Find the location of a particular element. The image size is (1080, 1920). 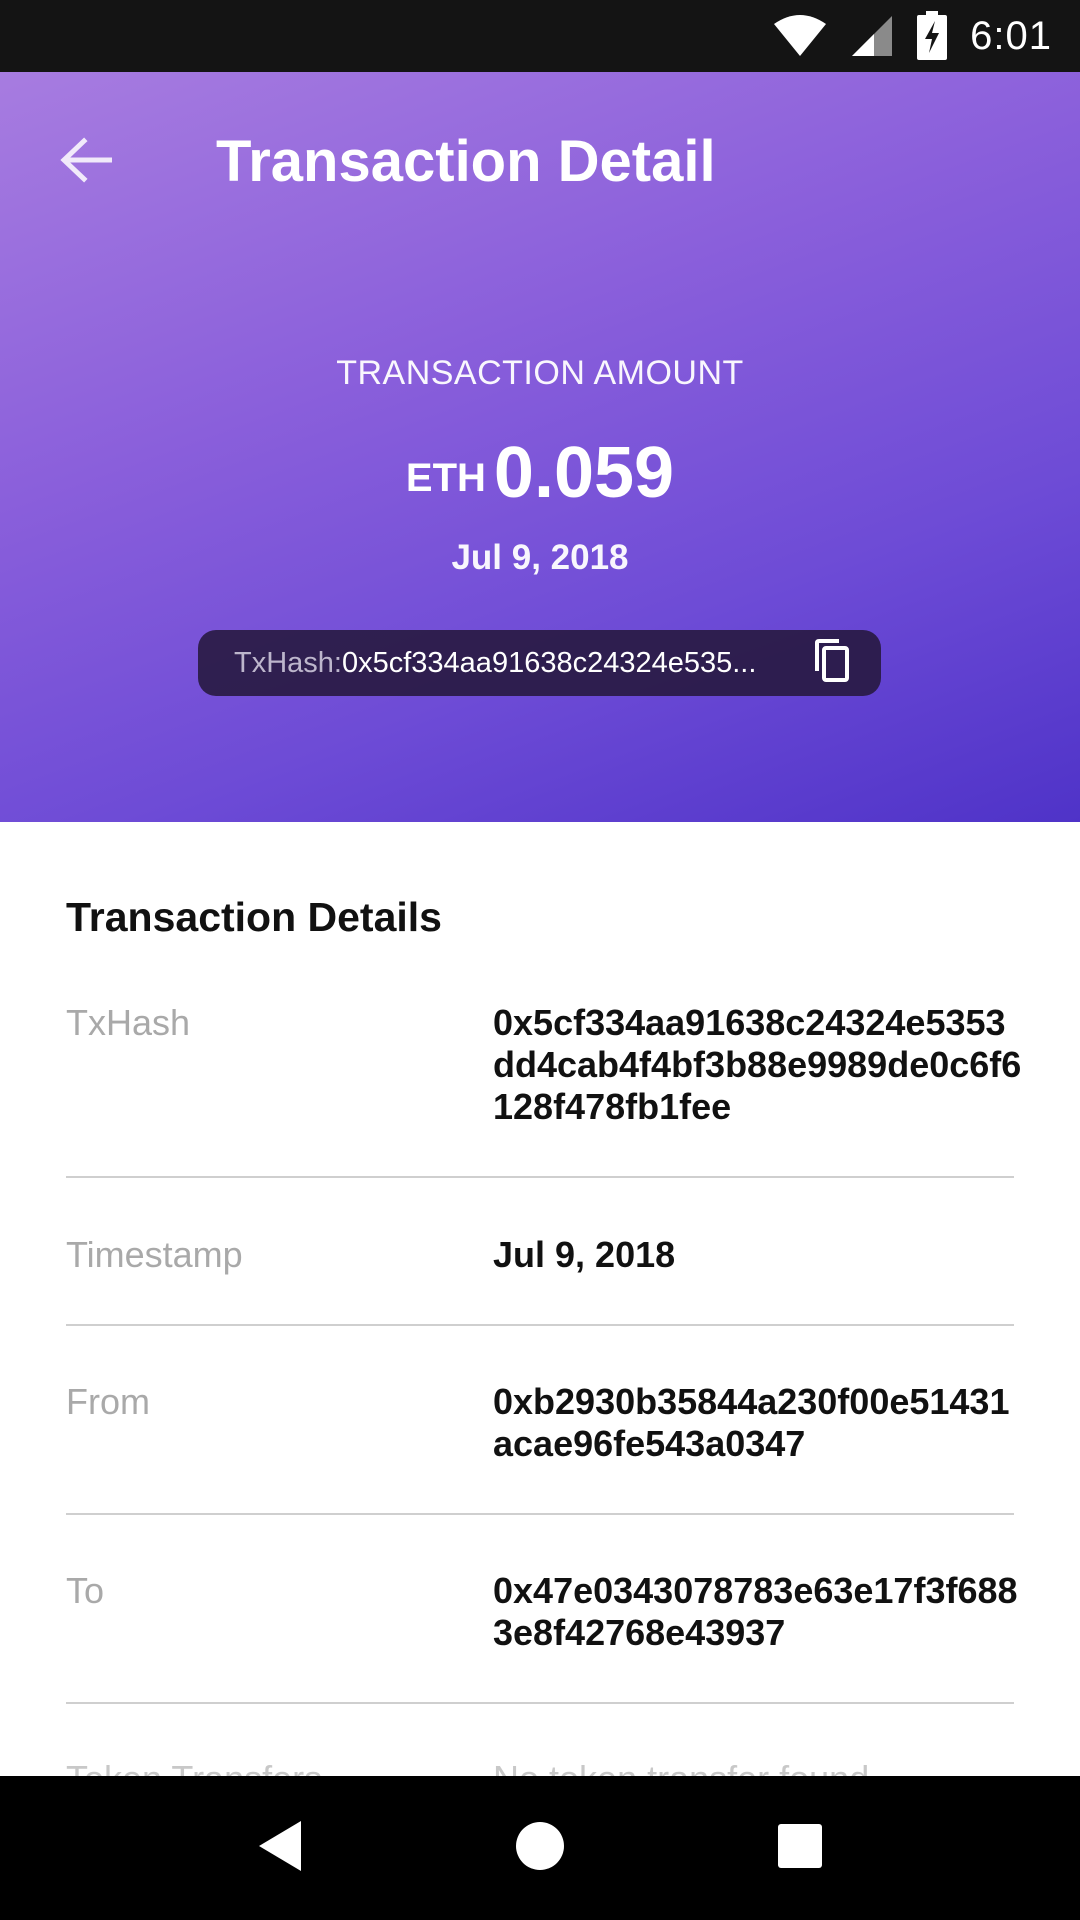

detail-row-timestamp: Timestamp Jul 9, 2018 is located at coordinates (540, 1280).